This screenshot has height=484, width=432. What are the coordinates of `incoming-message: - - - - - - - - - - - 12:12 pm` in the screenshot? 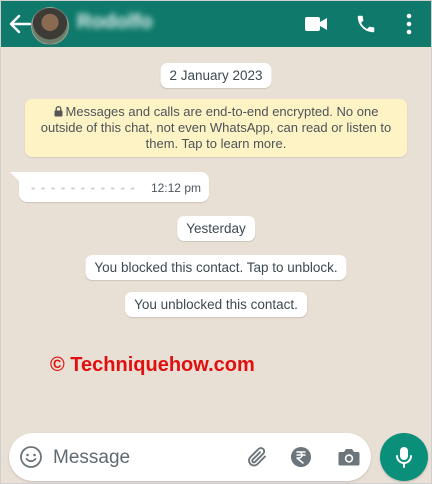 It's located at (109, 187).